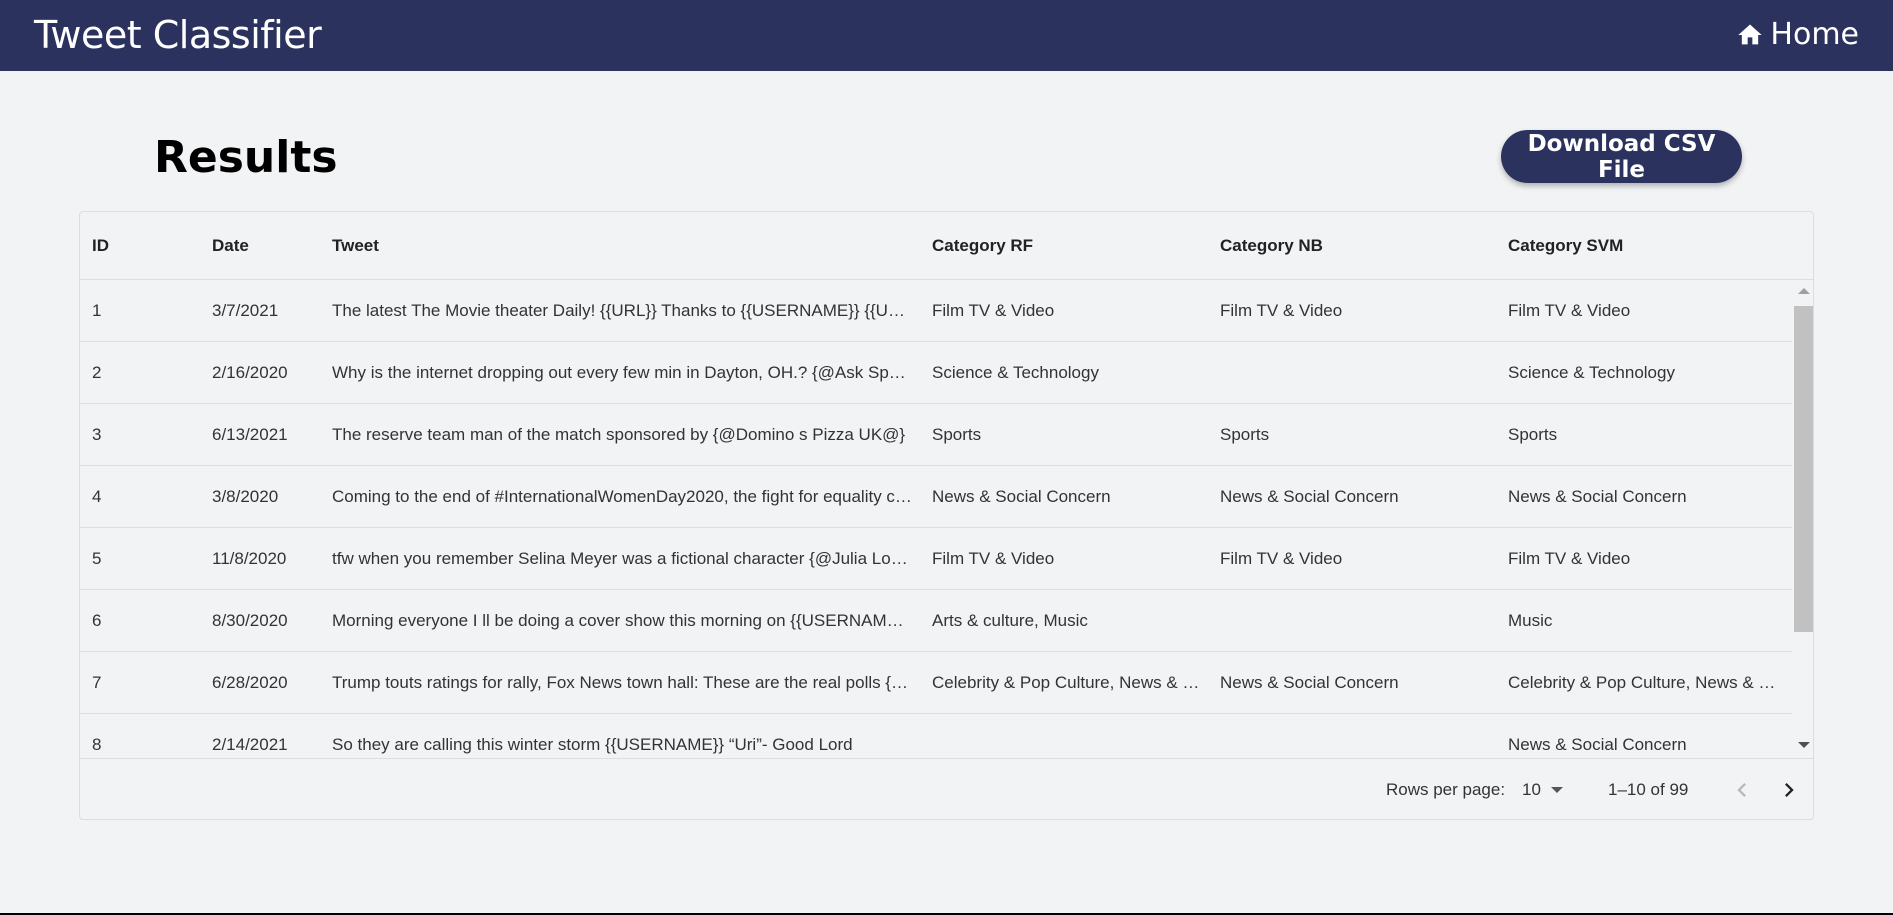  What do you see at coordinates (246, 157) in the screenshot?
I see `page-title: Results` at bounding box center [246, 157].